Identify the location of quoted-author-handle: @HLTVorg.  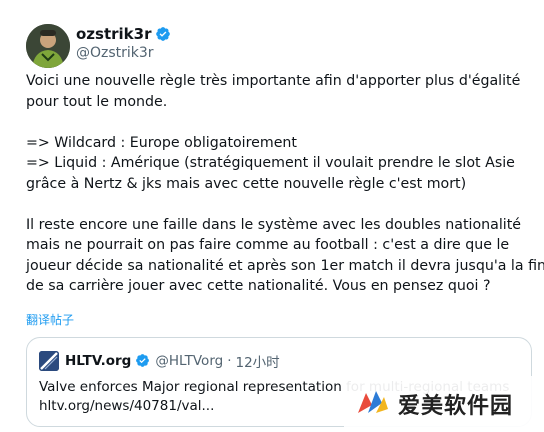
(189, 361).